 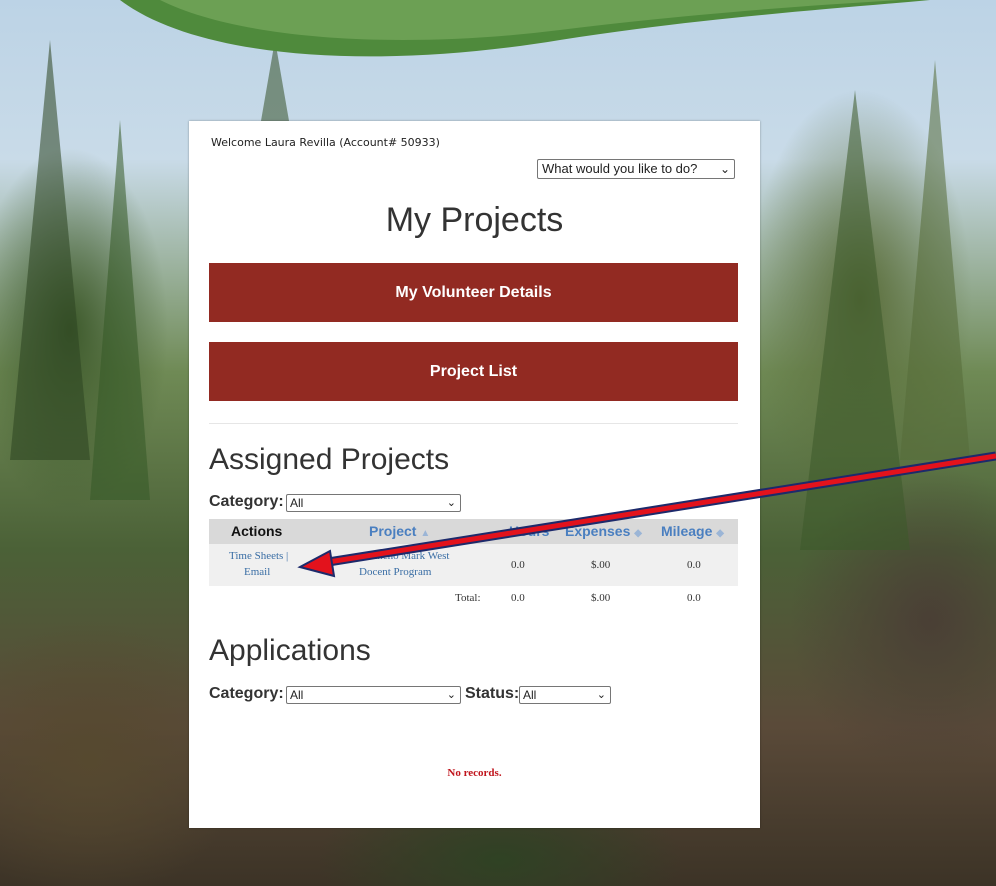 What do you see at coordinates (468, 598) in the screenshot?
I see `total-label: Total:` at bounding box center [468, 598].